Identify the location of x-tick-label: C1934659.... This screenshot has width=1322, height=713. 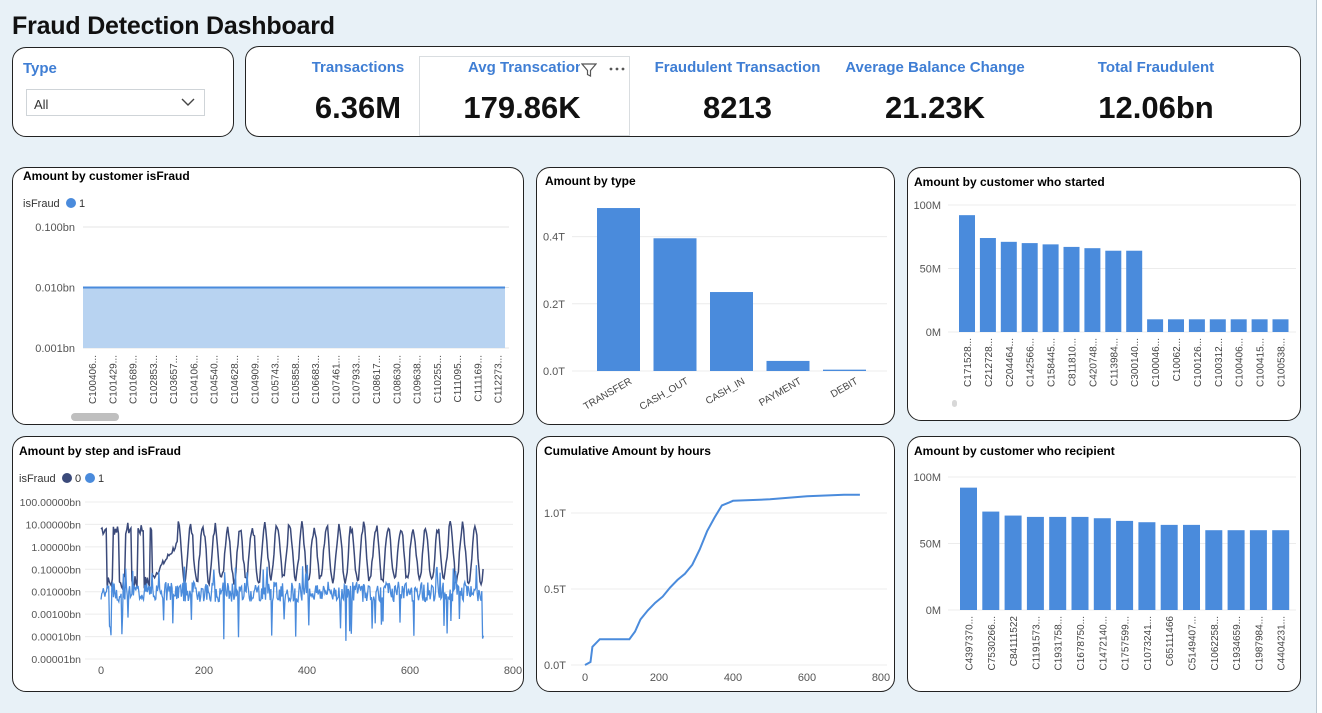
(1237, 643).